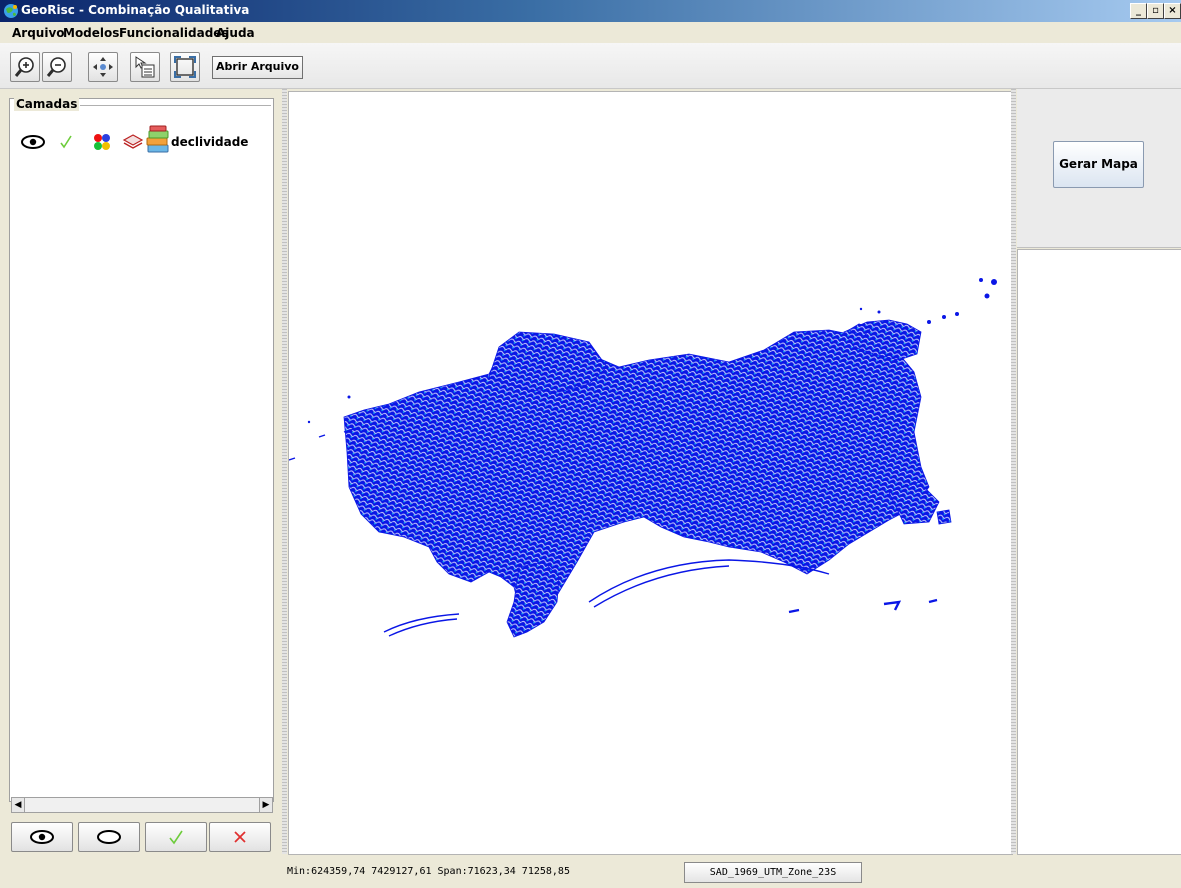 The height and width of the screenshot is (888, 1181). What do you see at coordinates (11, 11) in the screenshot?
I see `globe-icon` at bounding box center [11, 11].